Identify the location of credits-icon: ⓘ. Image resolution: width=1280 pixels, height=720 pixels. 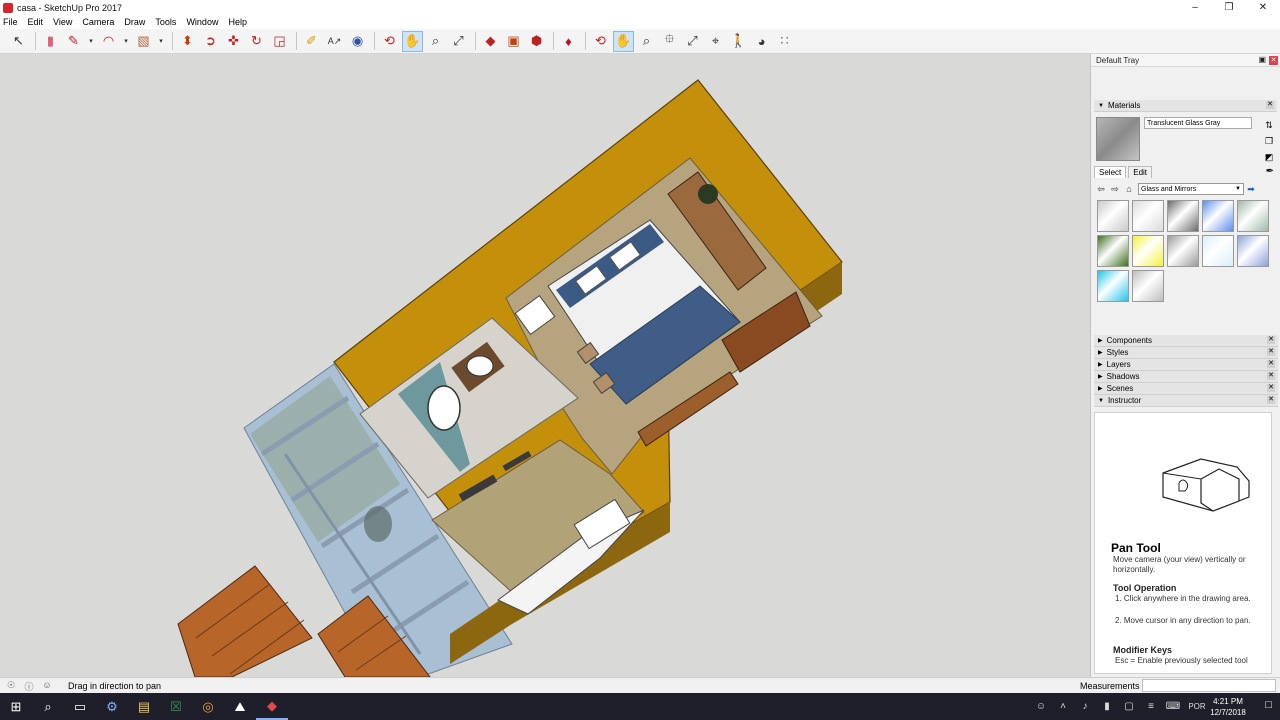
(29, 686).